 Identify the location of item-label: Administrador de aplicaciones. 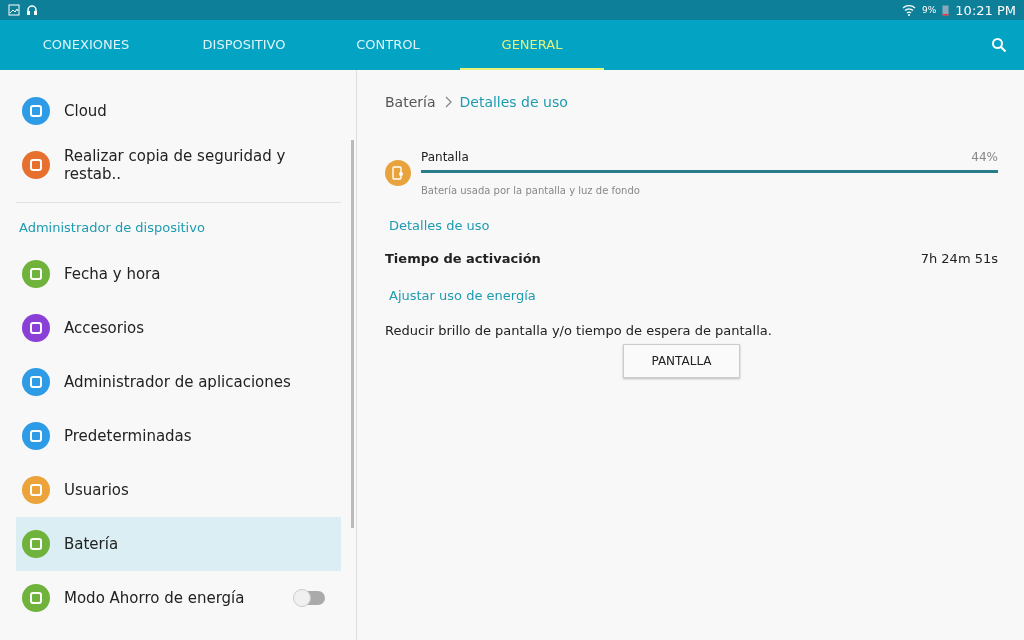
(178, 382).